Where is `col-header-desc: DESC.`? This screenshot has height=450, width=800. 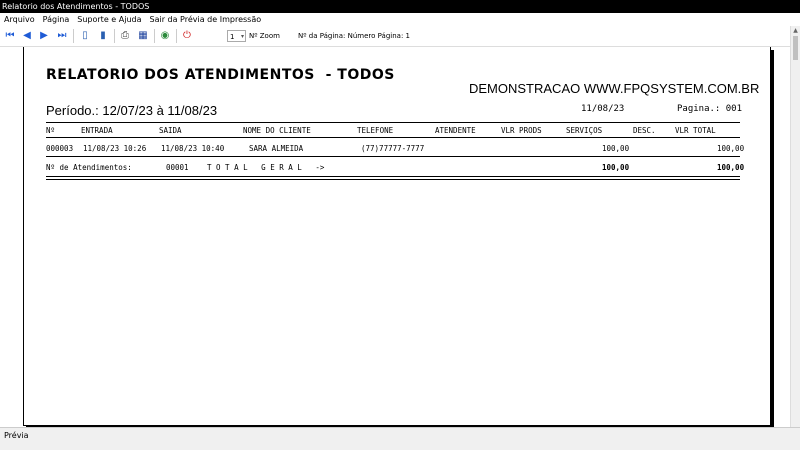 col-header-desc: DESC. is located at coordinates (644, 130).